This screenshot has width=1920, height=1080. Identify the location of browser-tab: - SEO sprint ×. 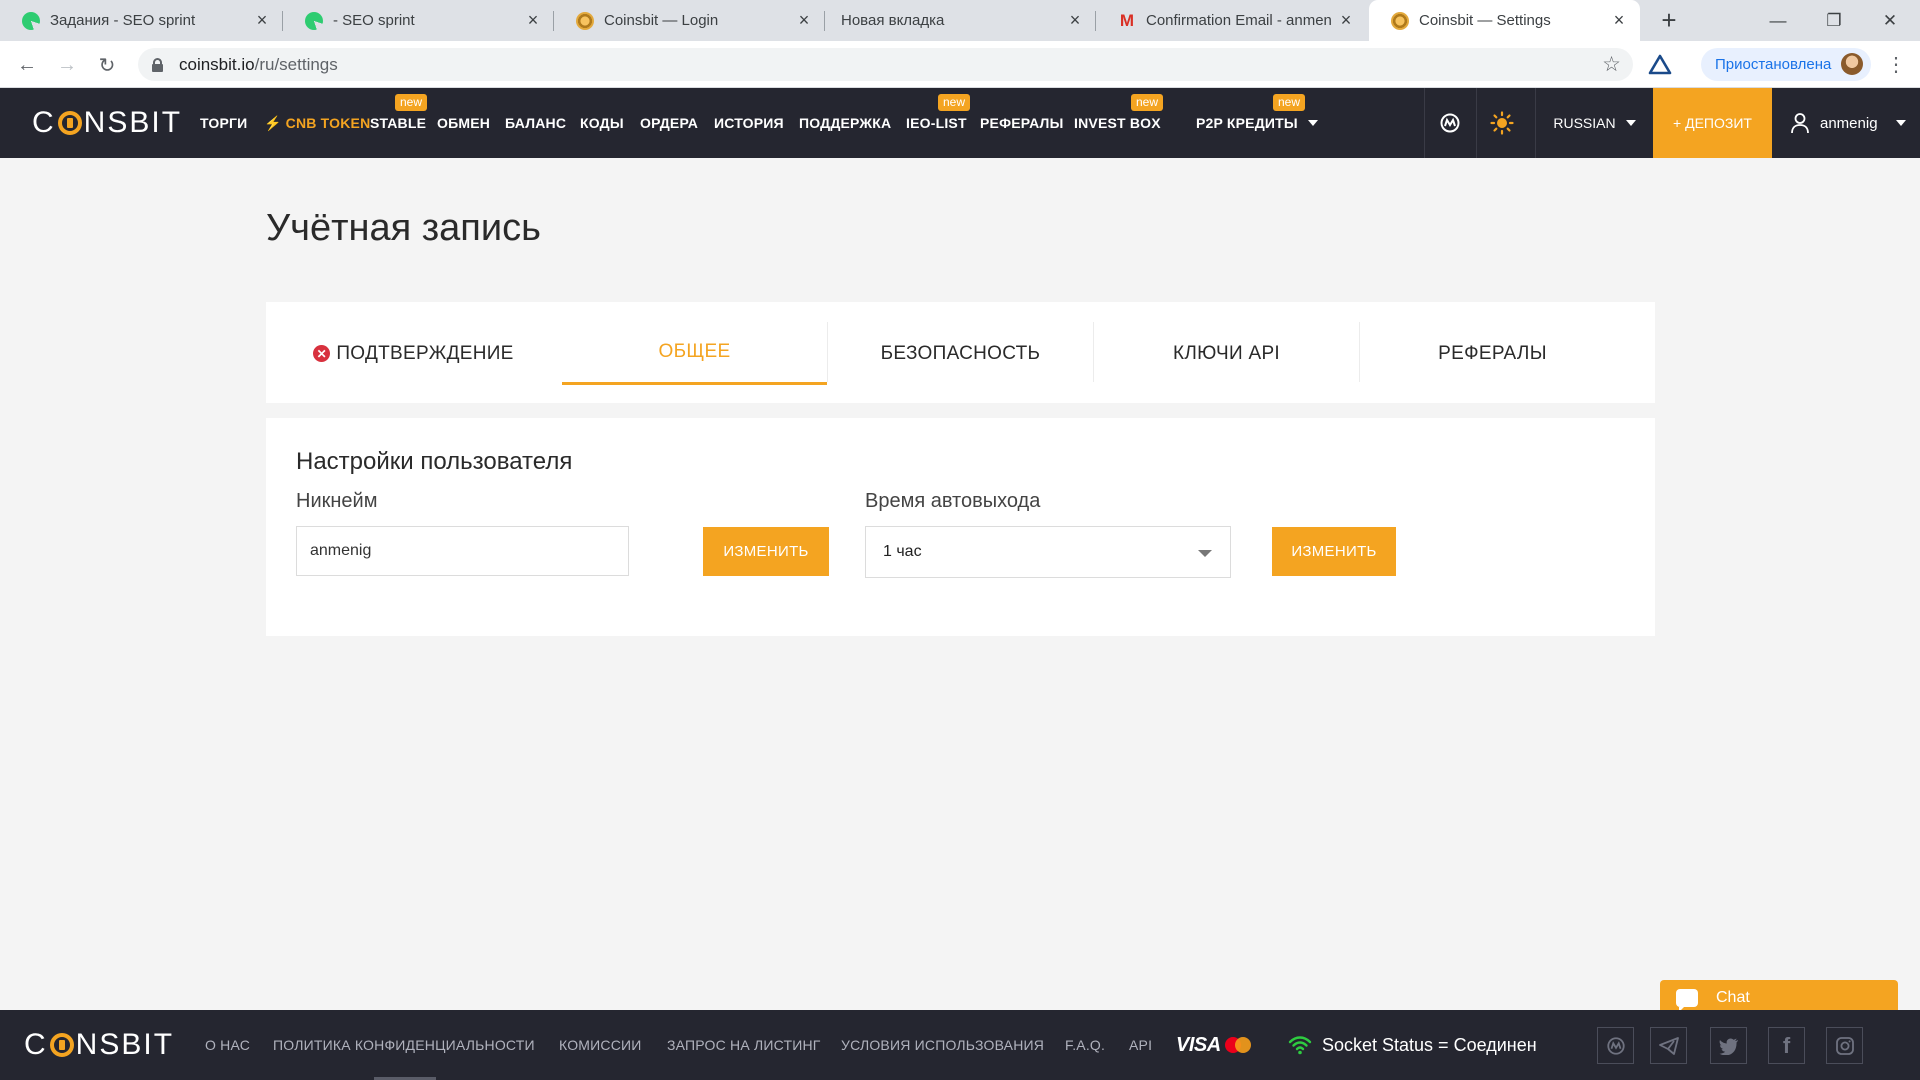
(418, 20).